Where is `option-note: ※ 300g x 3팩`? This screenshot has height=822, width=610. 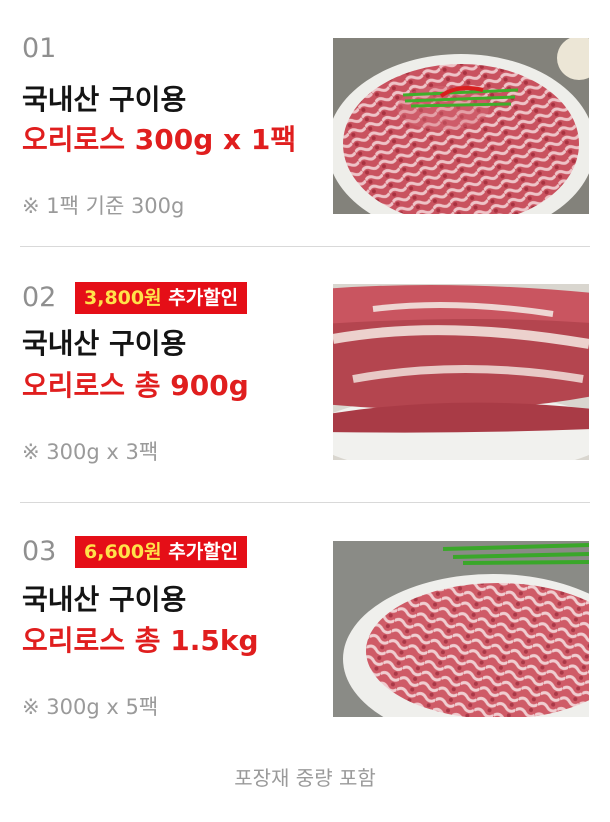
option-note: ※ 300g x 3팩 is located at coordinates (90, 452).